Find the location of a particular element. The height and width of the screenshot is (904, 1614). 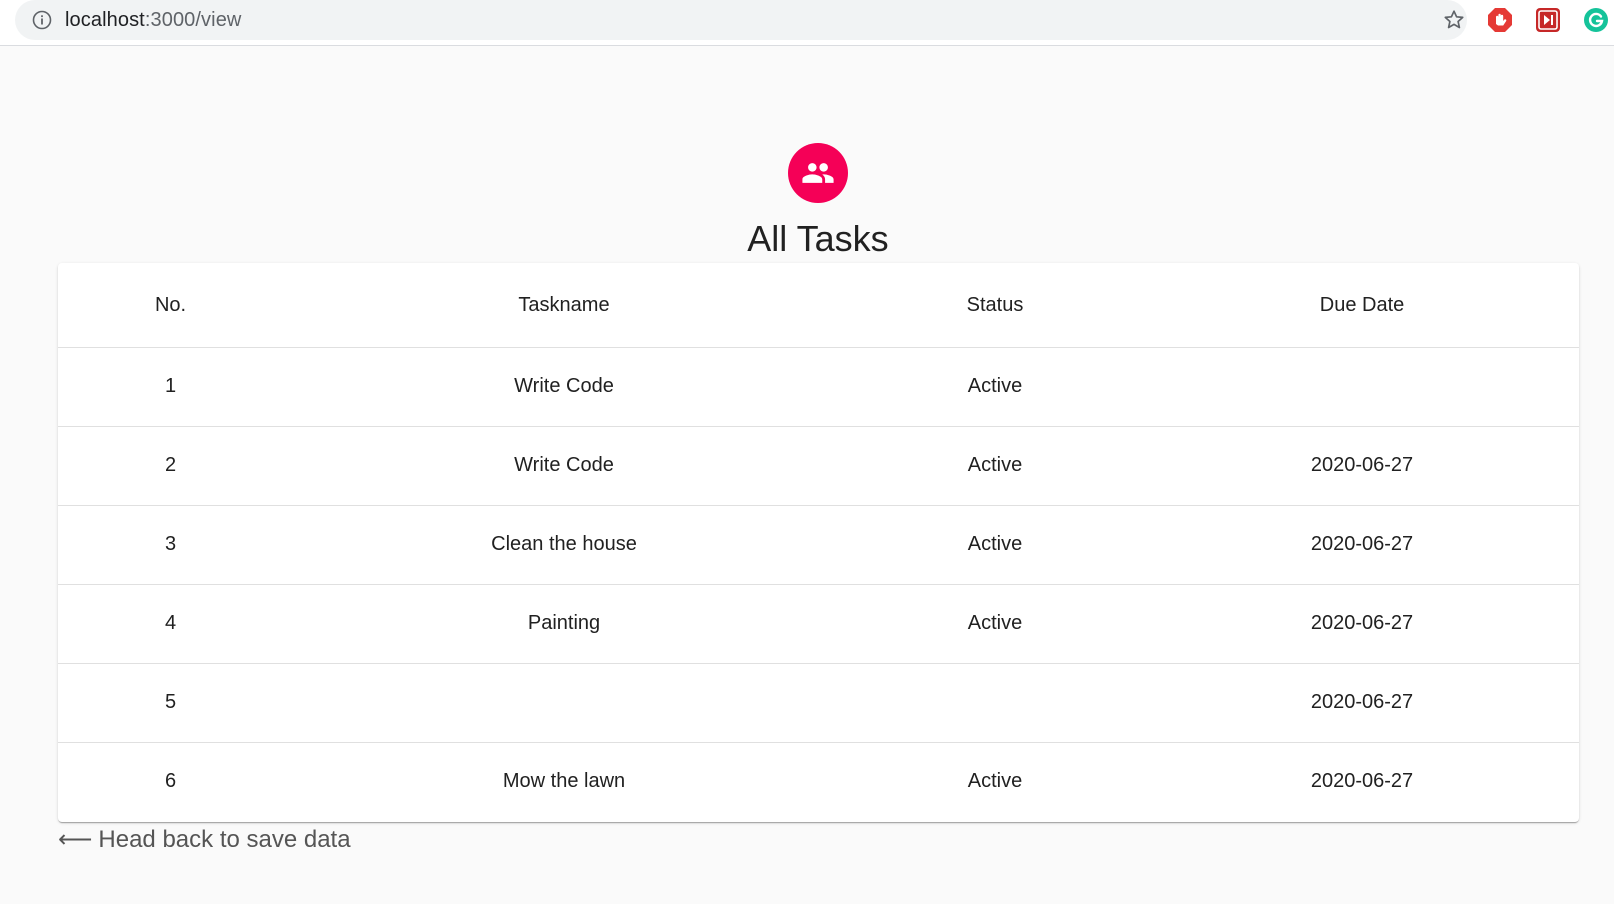

table-row: 1 Write Code Active is located at coordinates (818, 387).